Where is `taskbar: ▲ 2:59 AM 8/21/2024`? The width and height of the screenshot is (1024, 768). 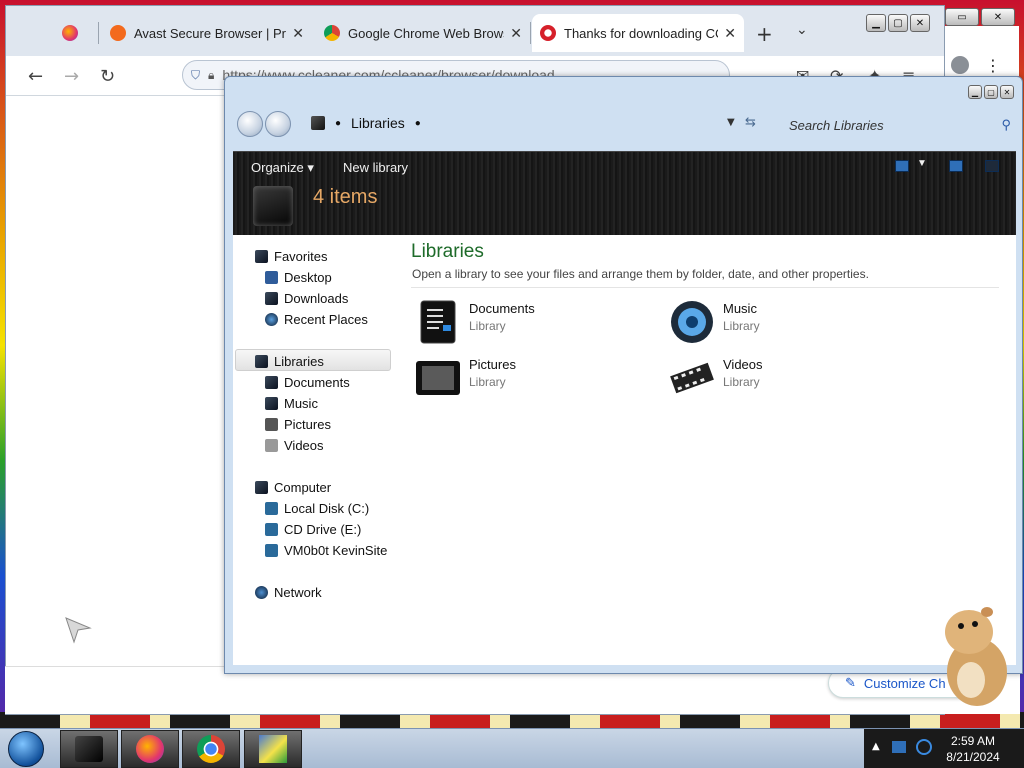
taskbar: ▲ 2:59 AM 8/21/2024 is located at coordinates (512, 748).